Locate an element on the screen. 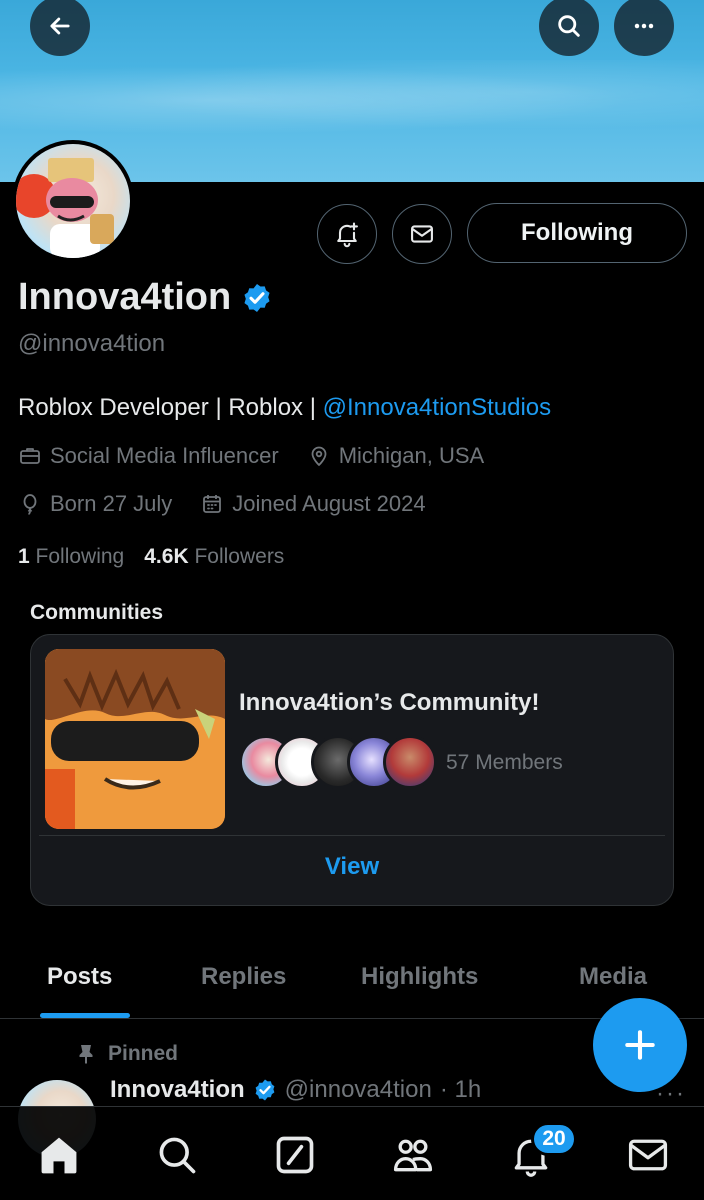 The width and height of the screenshot is (704, 1200). following-count: 1 is located at coordinates (24, 556).